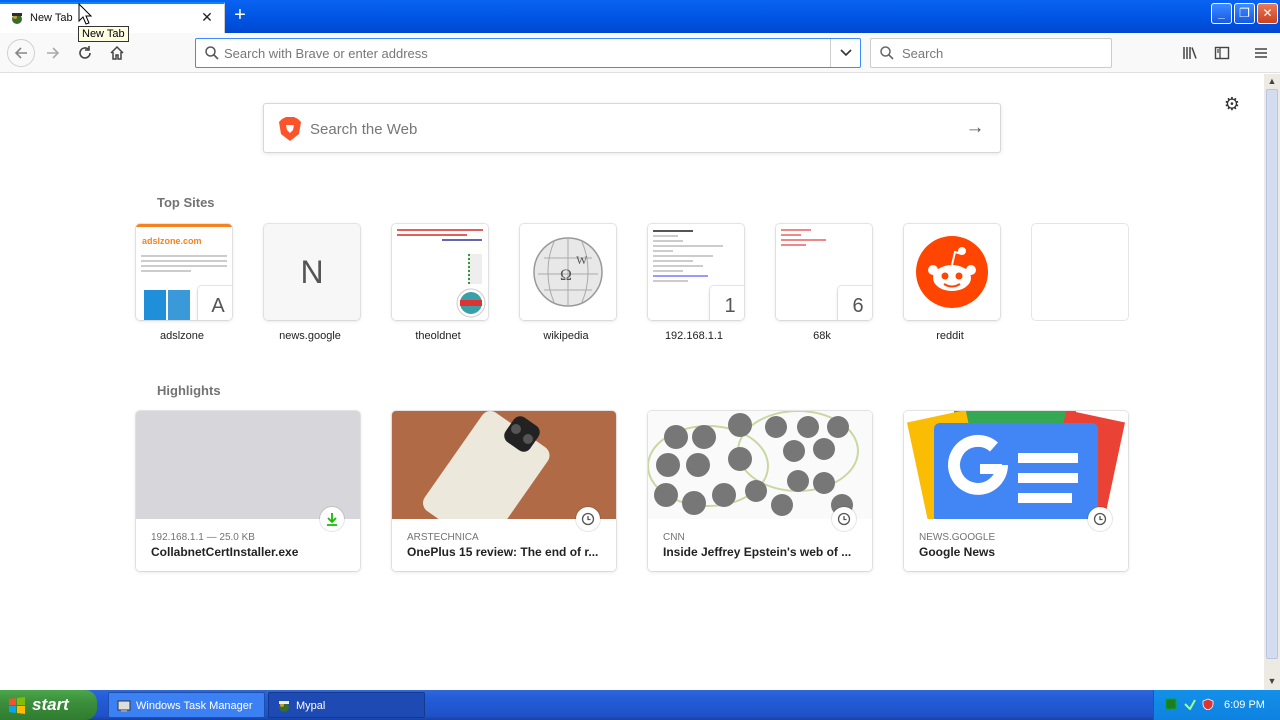 The image size is (1280, 720). I want to click on network-icon, so click(1190, 704).